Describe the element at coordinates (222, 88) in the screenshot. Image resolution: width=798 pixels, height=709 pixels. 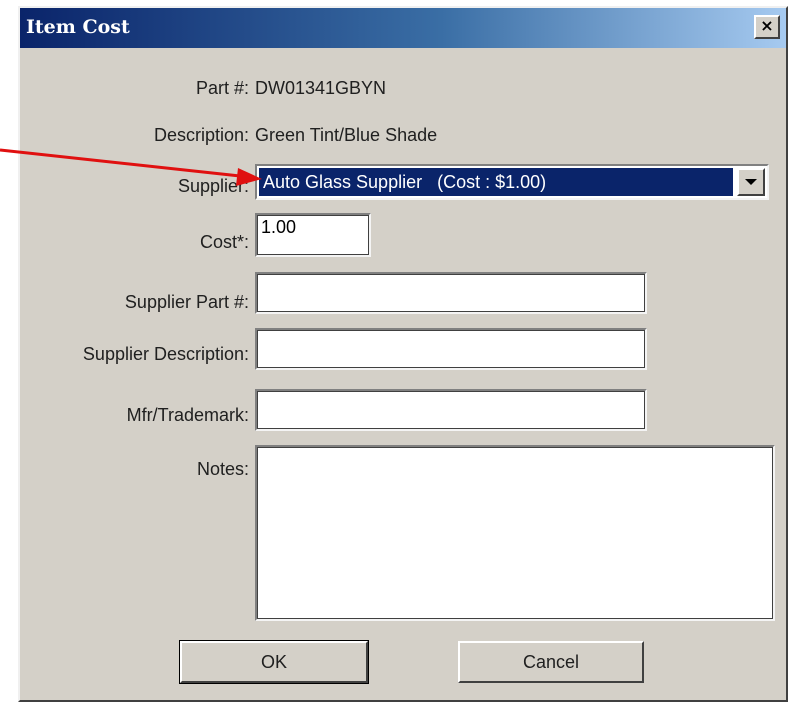
I see `part-number-label: Part #:` at that location.